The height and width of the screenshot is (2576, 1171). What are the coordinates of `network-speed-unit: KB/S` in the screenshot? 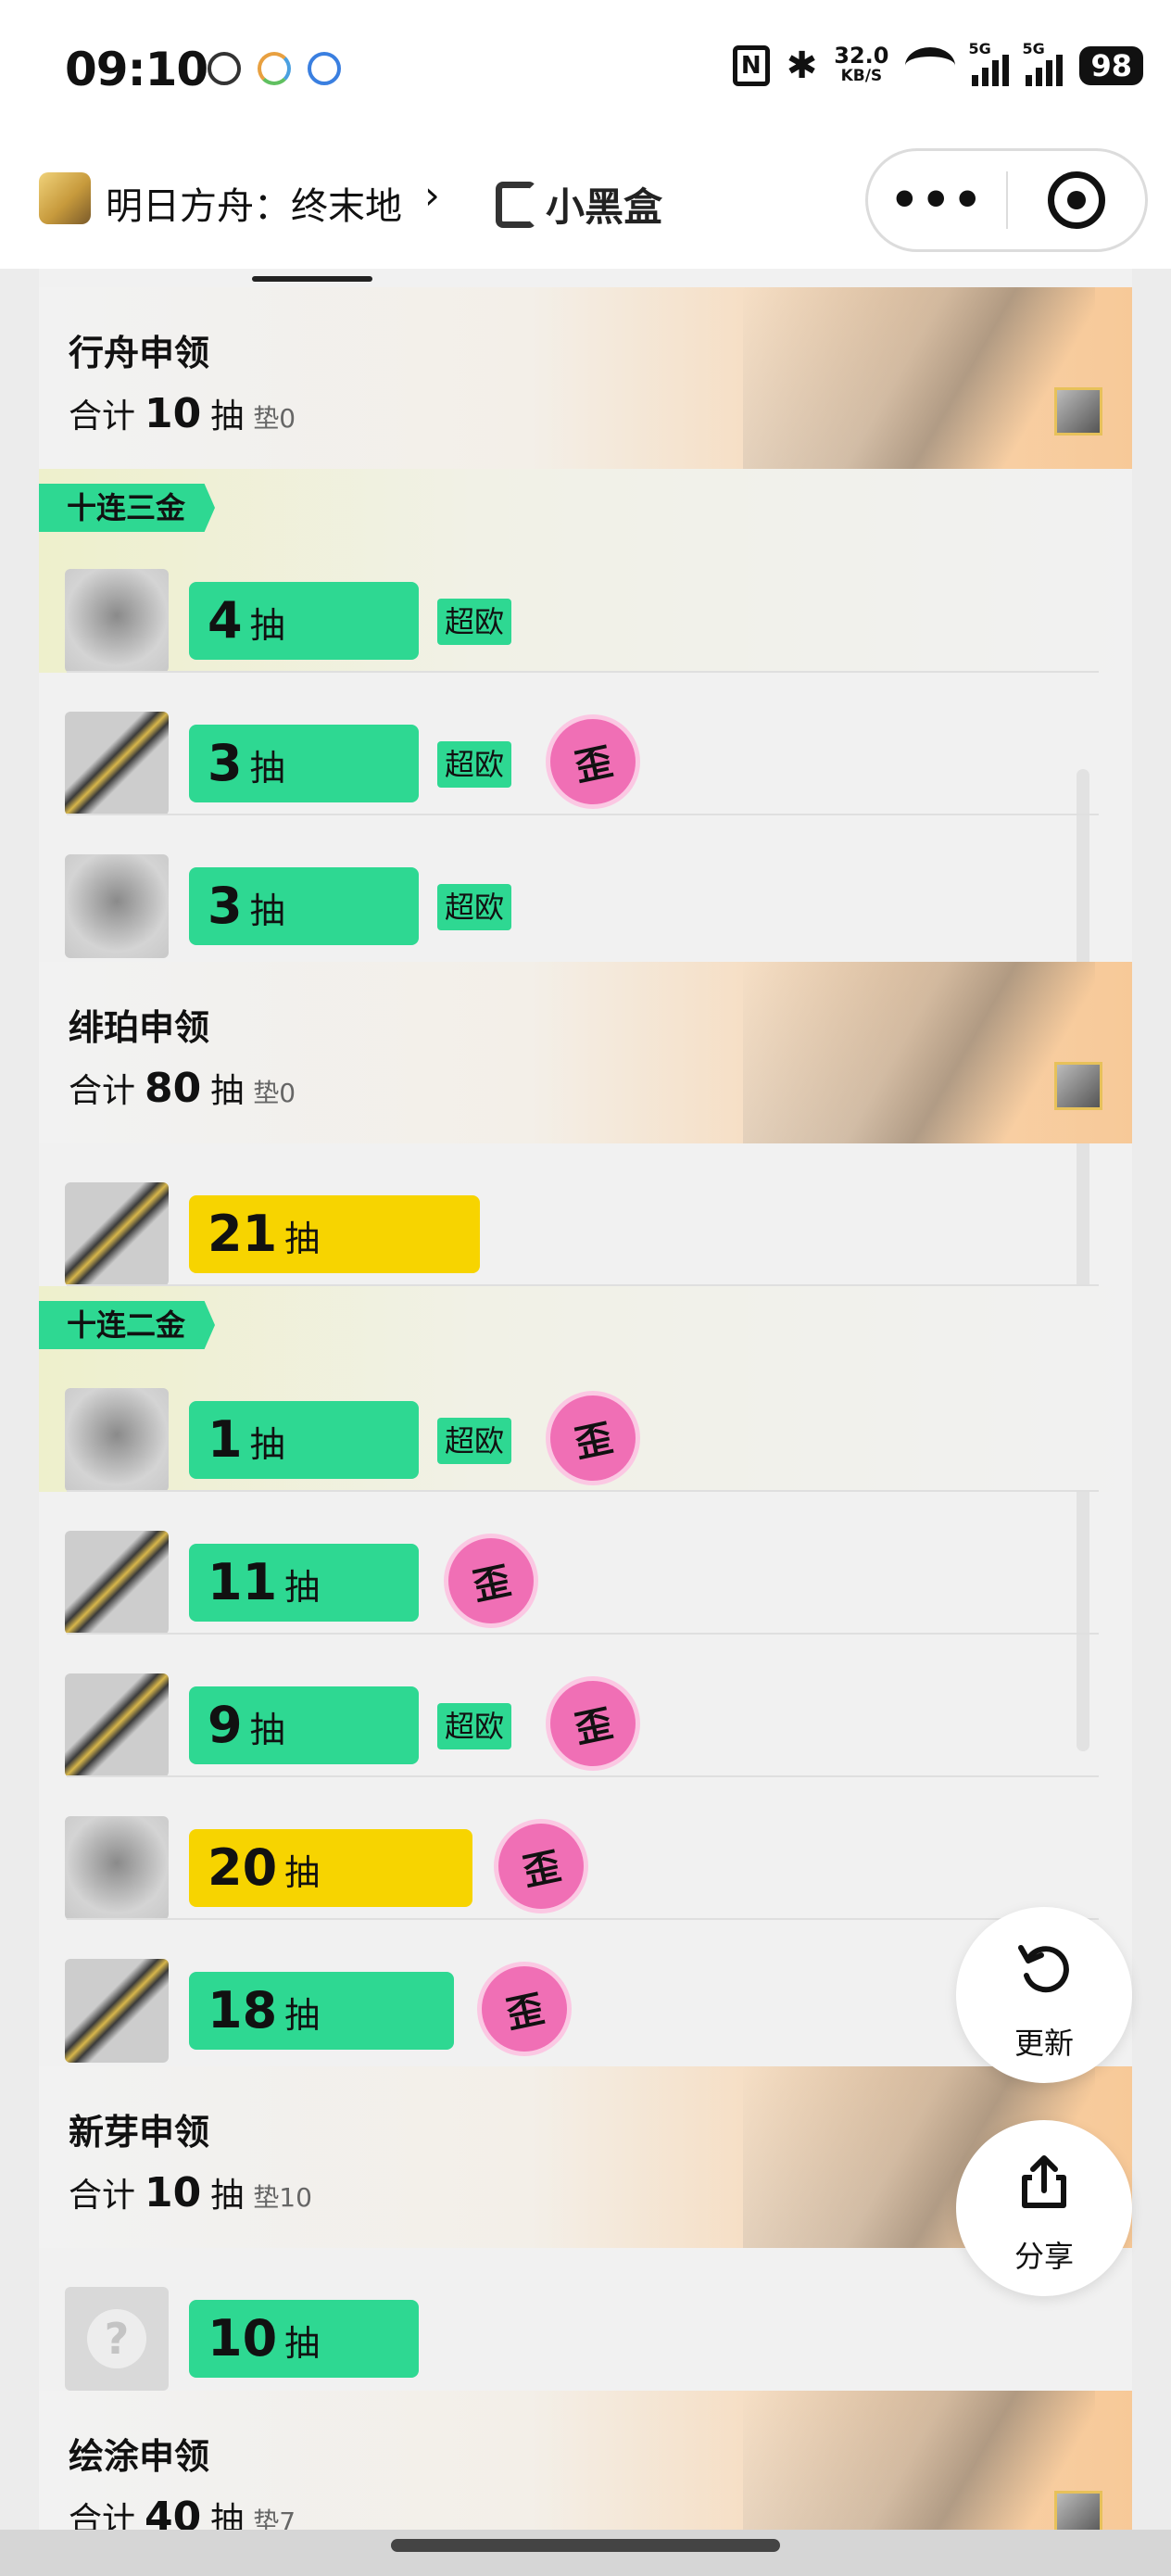 It's located at (862, 76).